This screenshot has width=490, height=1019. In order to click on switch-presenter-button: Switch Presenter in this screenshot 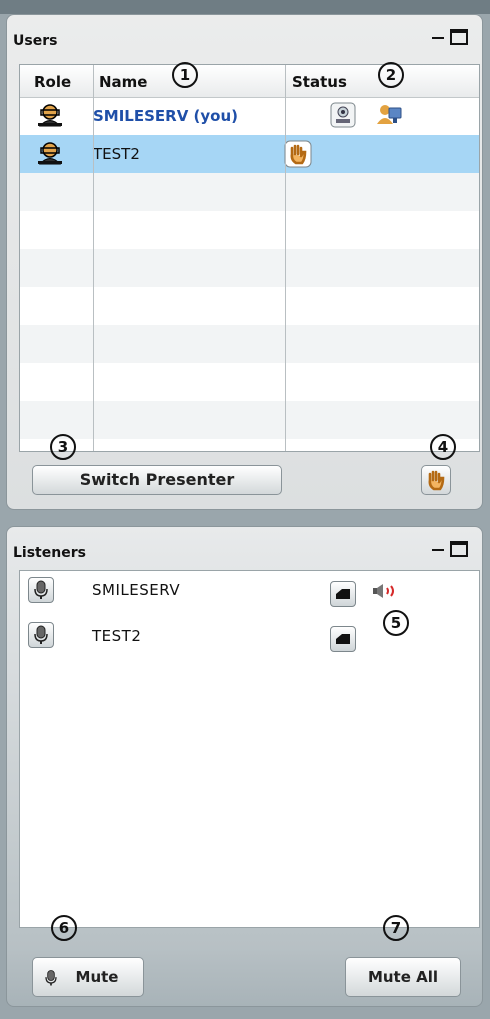, I will do `click(157, 480)`.